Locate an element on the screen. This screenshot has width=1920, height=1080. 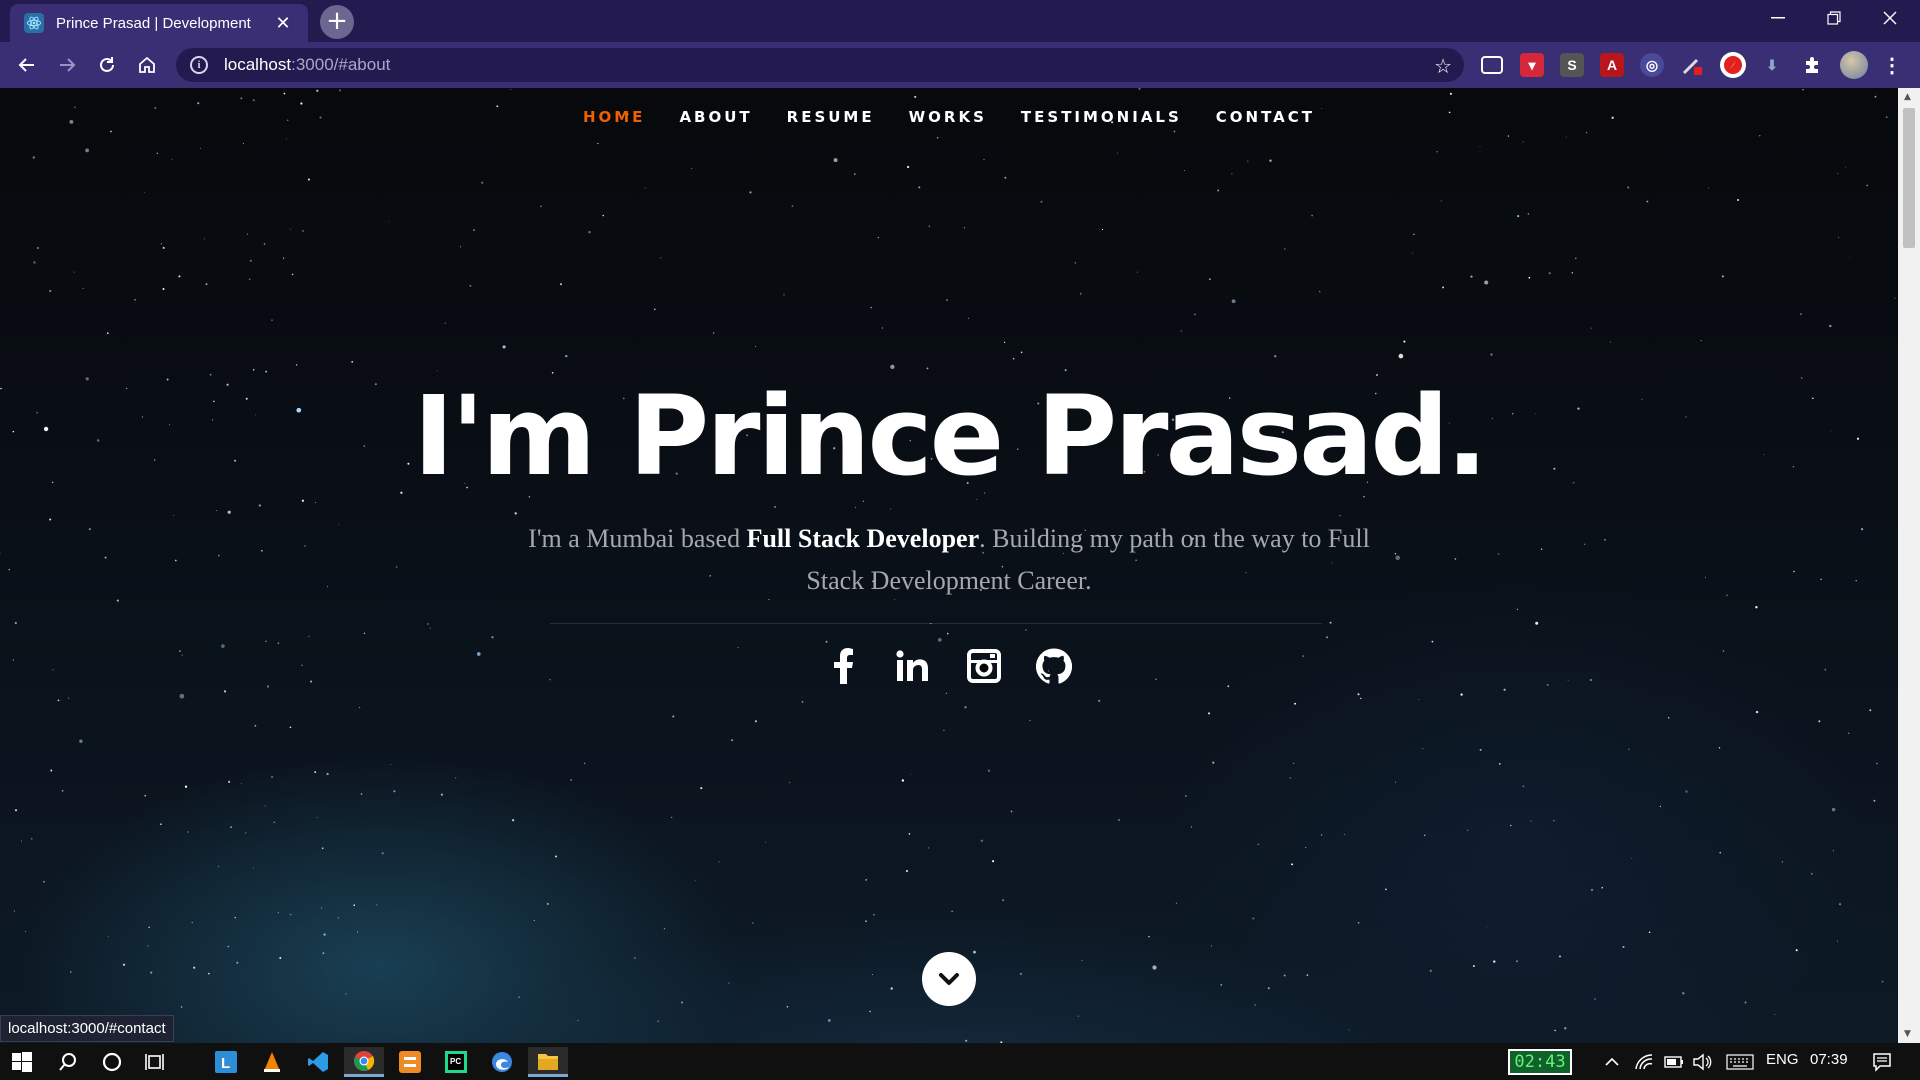
windows-taskbar: L PC 02:43 ENG 07:39 is located at coordinates (960, 1061).